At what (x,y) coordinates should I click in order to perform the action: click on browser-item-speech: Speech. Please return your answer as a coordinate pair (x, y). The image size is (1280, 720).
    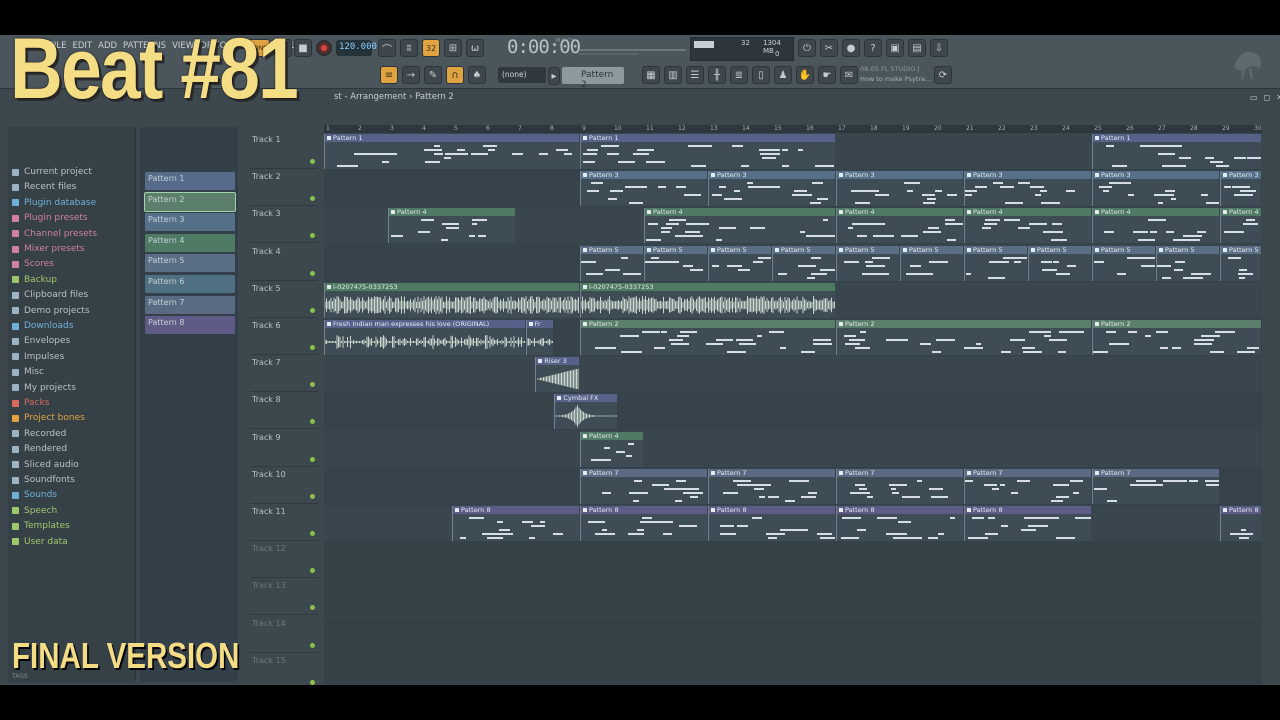
    Looking at the image, I should click on (34, 511).